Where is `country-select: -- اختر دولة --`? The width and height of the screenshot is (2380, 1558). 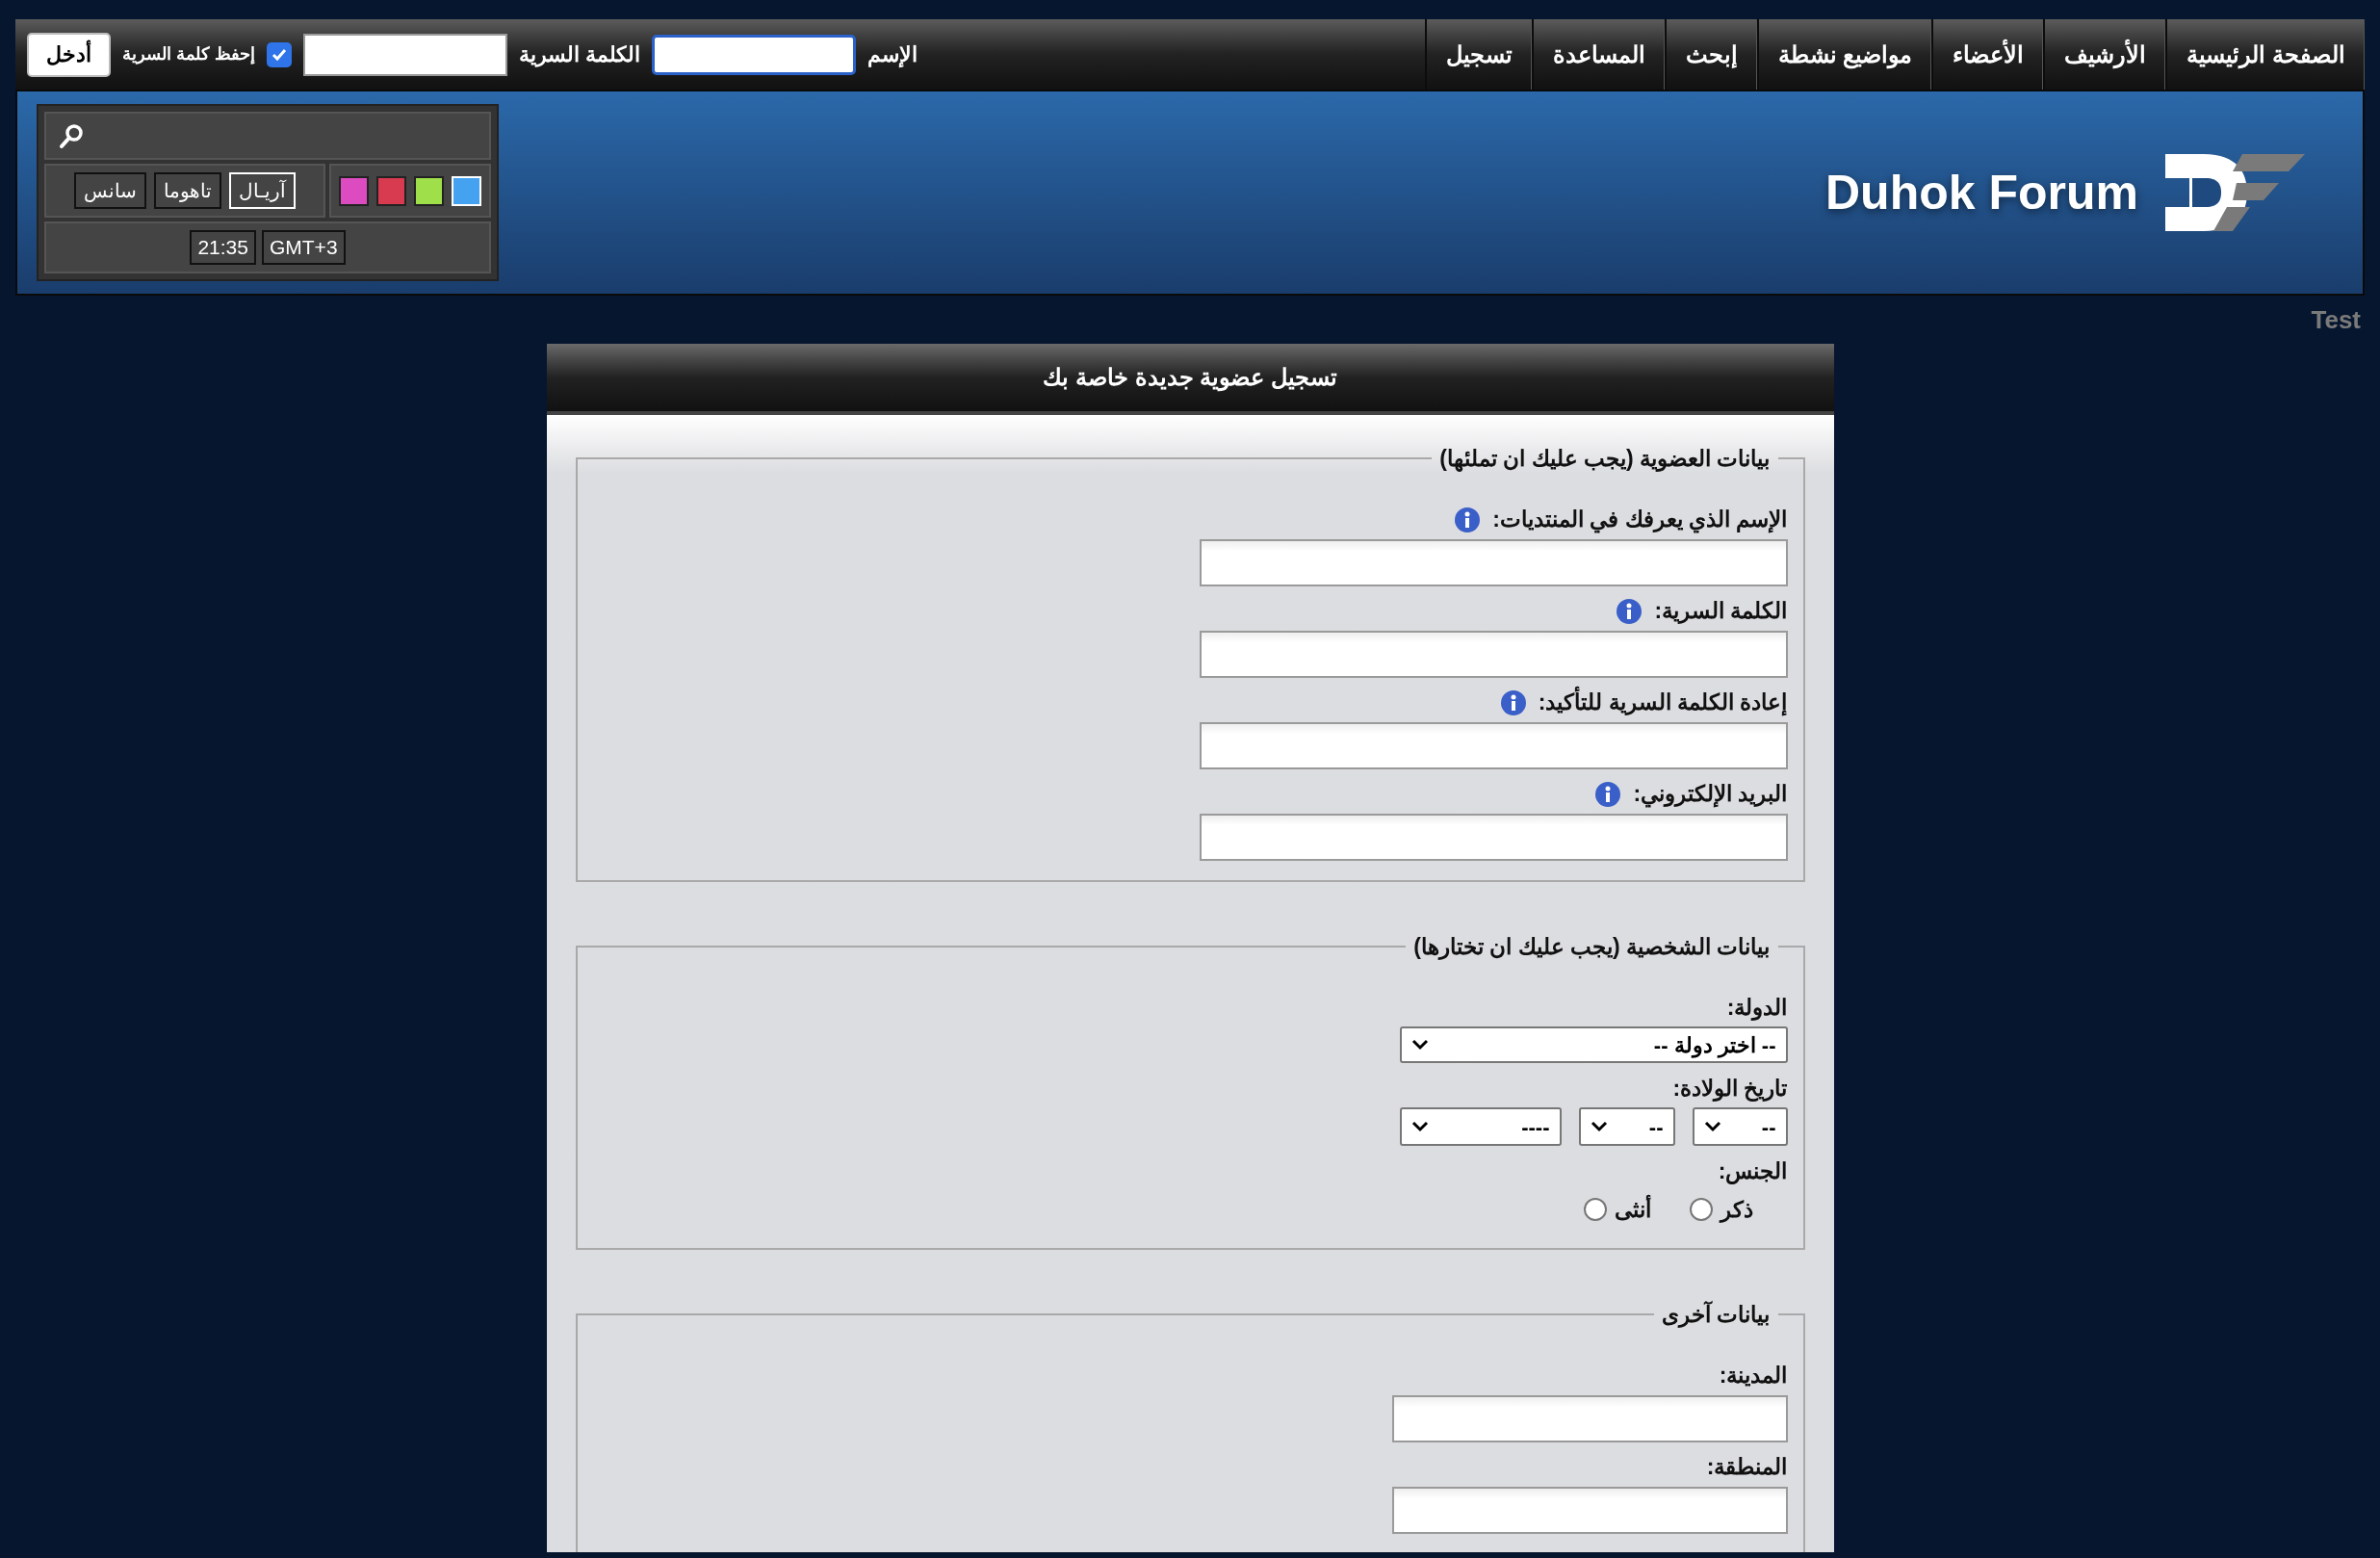 country-select: -- اختر دولة -- is located at coordinates (1594, 1045).